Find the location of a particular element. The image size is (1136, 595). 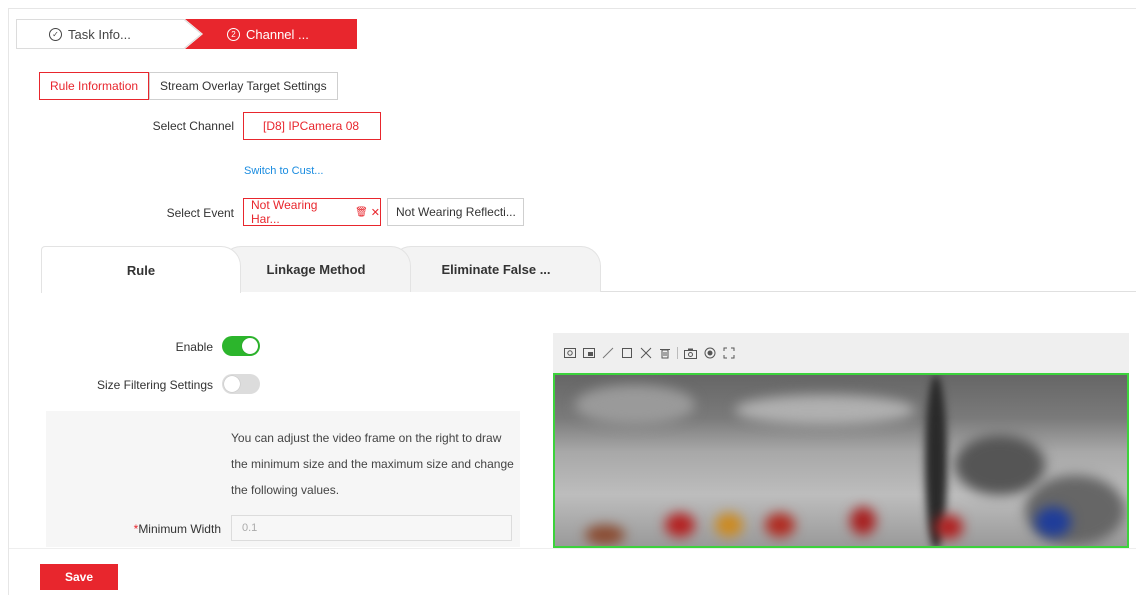

enable-toggle is located at coordinates (241, 346).